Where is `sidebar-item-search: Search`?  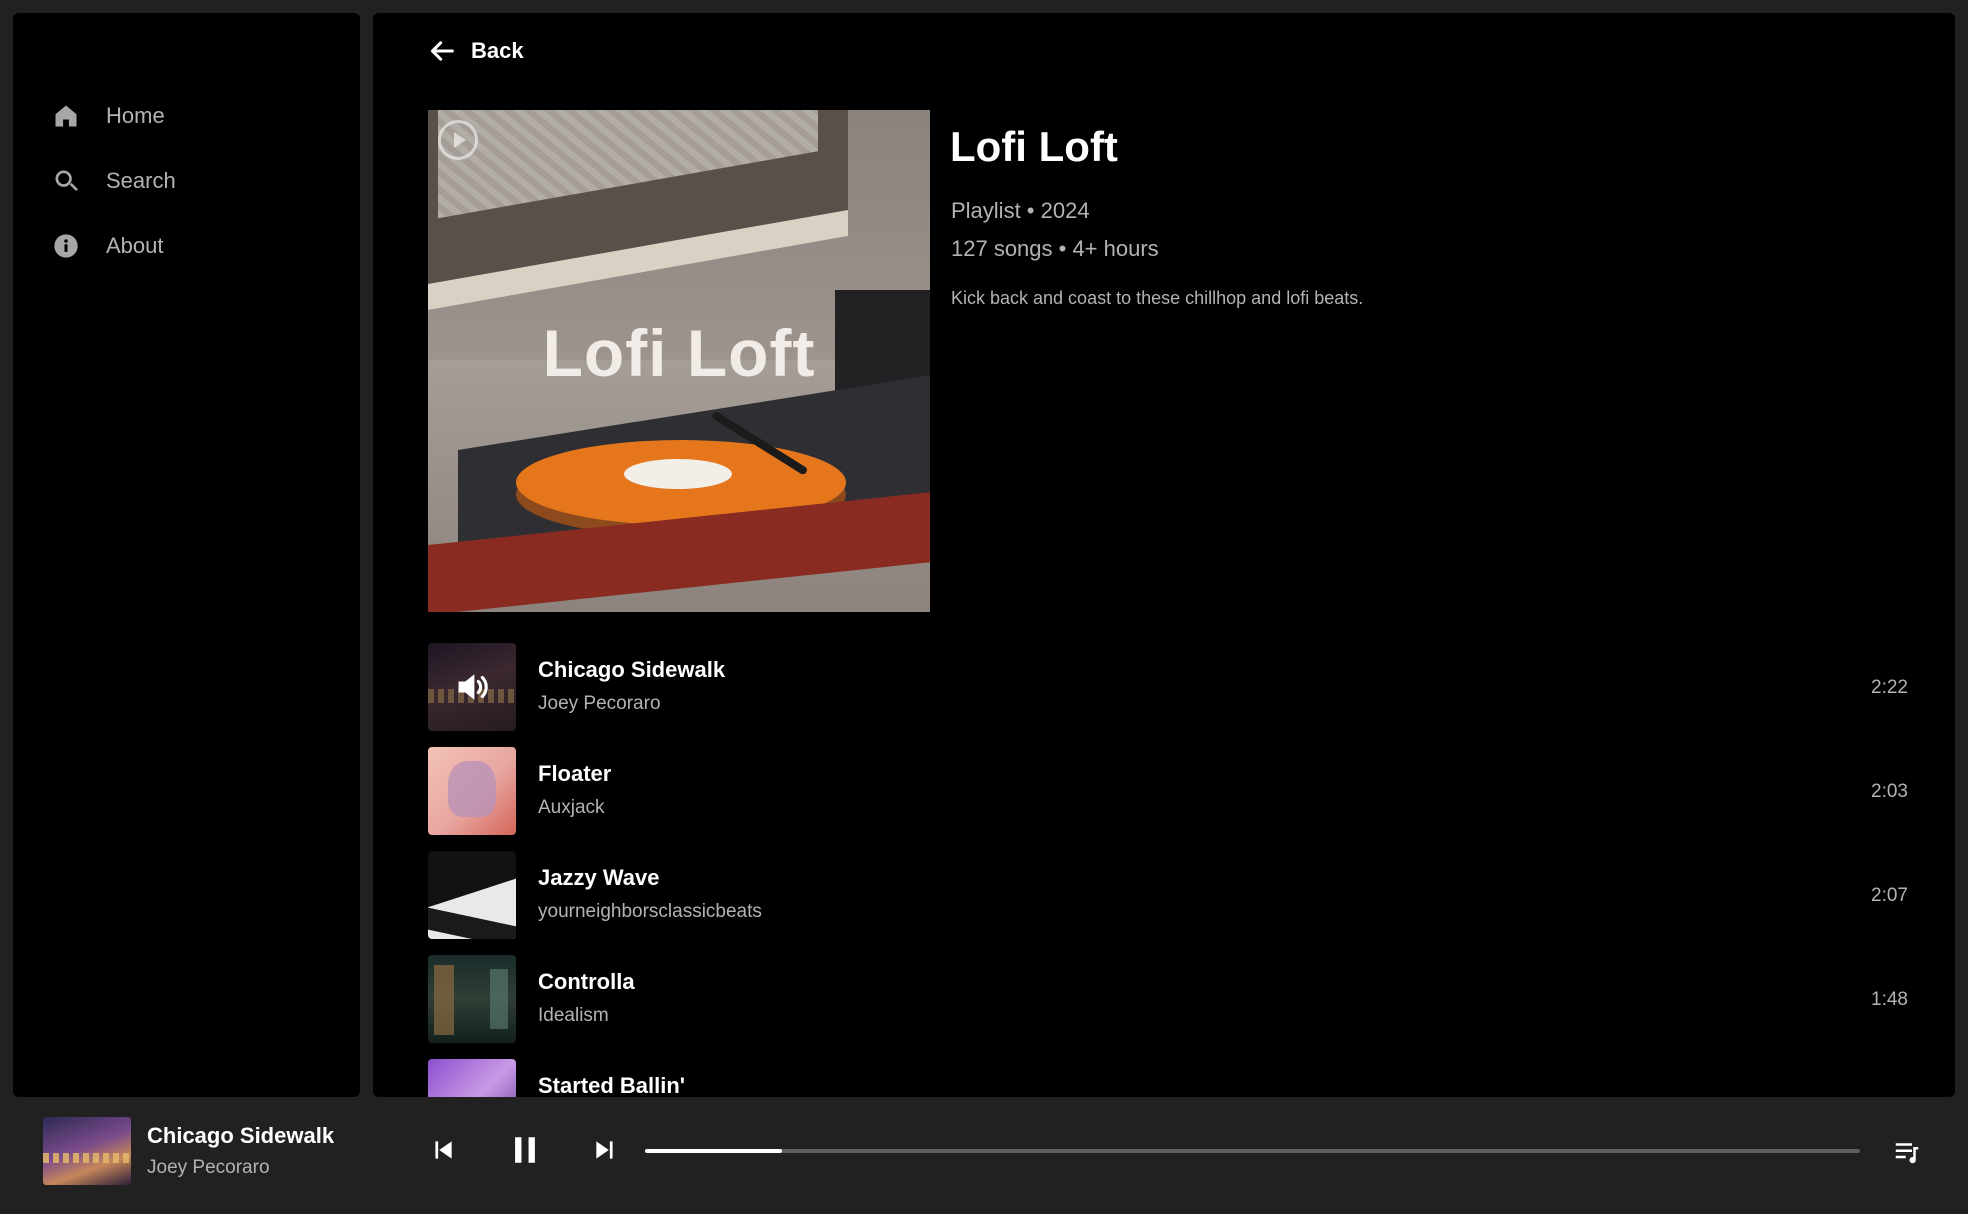
sidebar-item-search: Search is located at coordinates (186, 180).